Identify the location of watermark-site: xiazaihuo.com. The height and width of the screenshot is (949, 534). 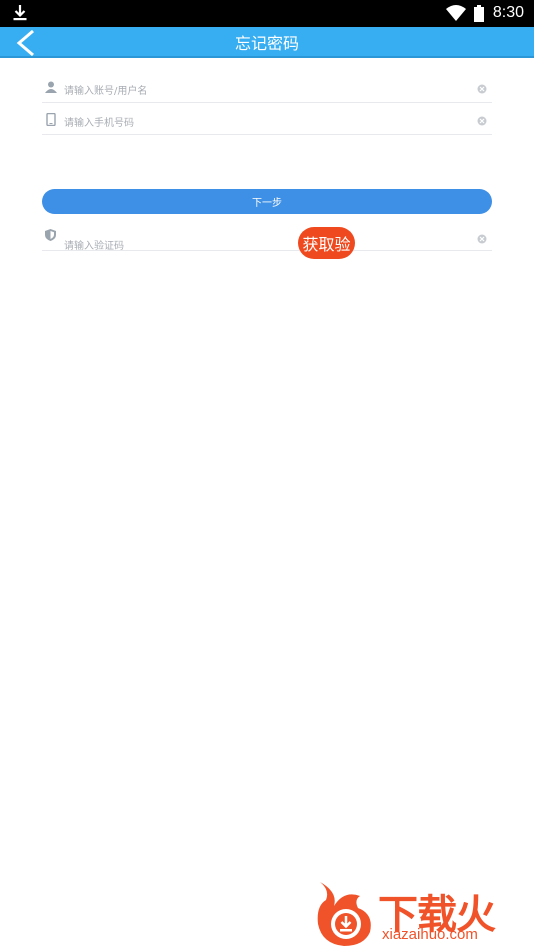
(430, 934).